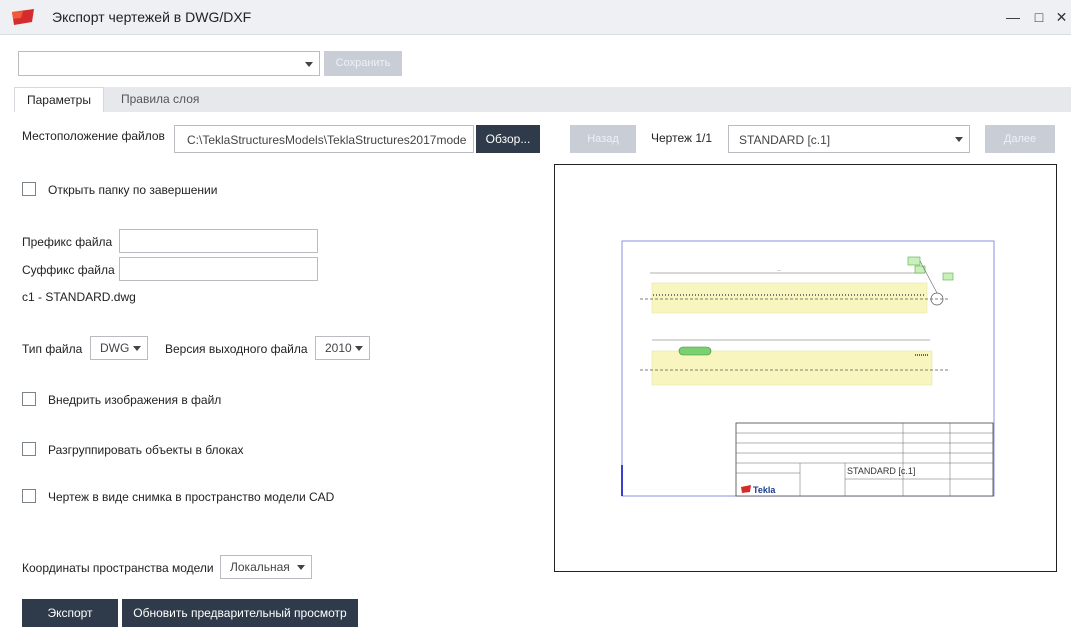 The height and width of the screenshot is (641, 1071). I want to click on title-block-name: STANDARD [c.1], so click(881, 471).